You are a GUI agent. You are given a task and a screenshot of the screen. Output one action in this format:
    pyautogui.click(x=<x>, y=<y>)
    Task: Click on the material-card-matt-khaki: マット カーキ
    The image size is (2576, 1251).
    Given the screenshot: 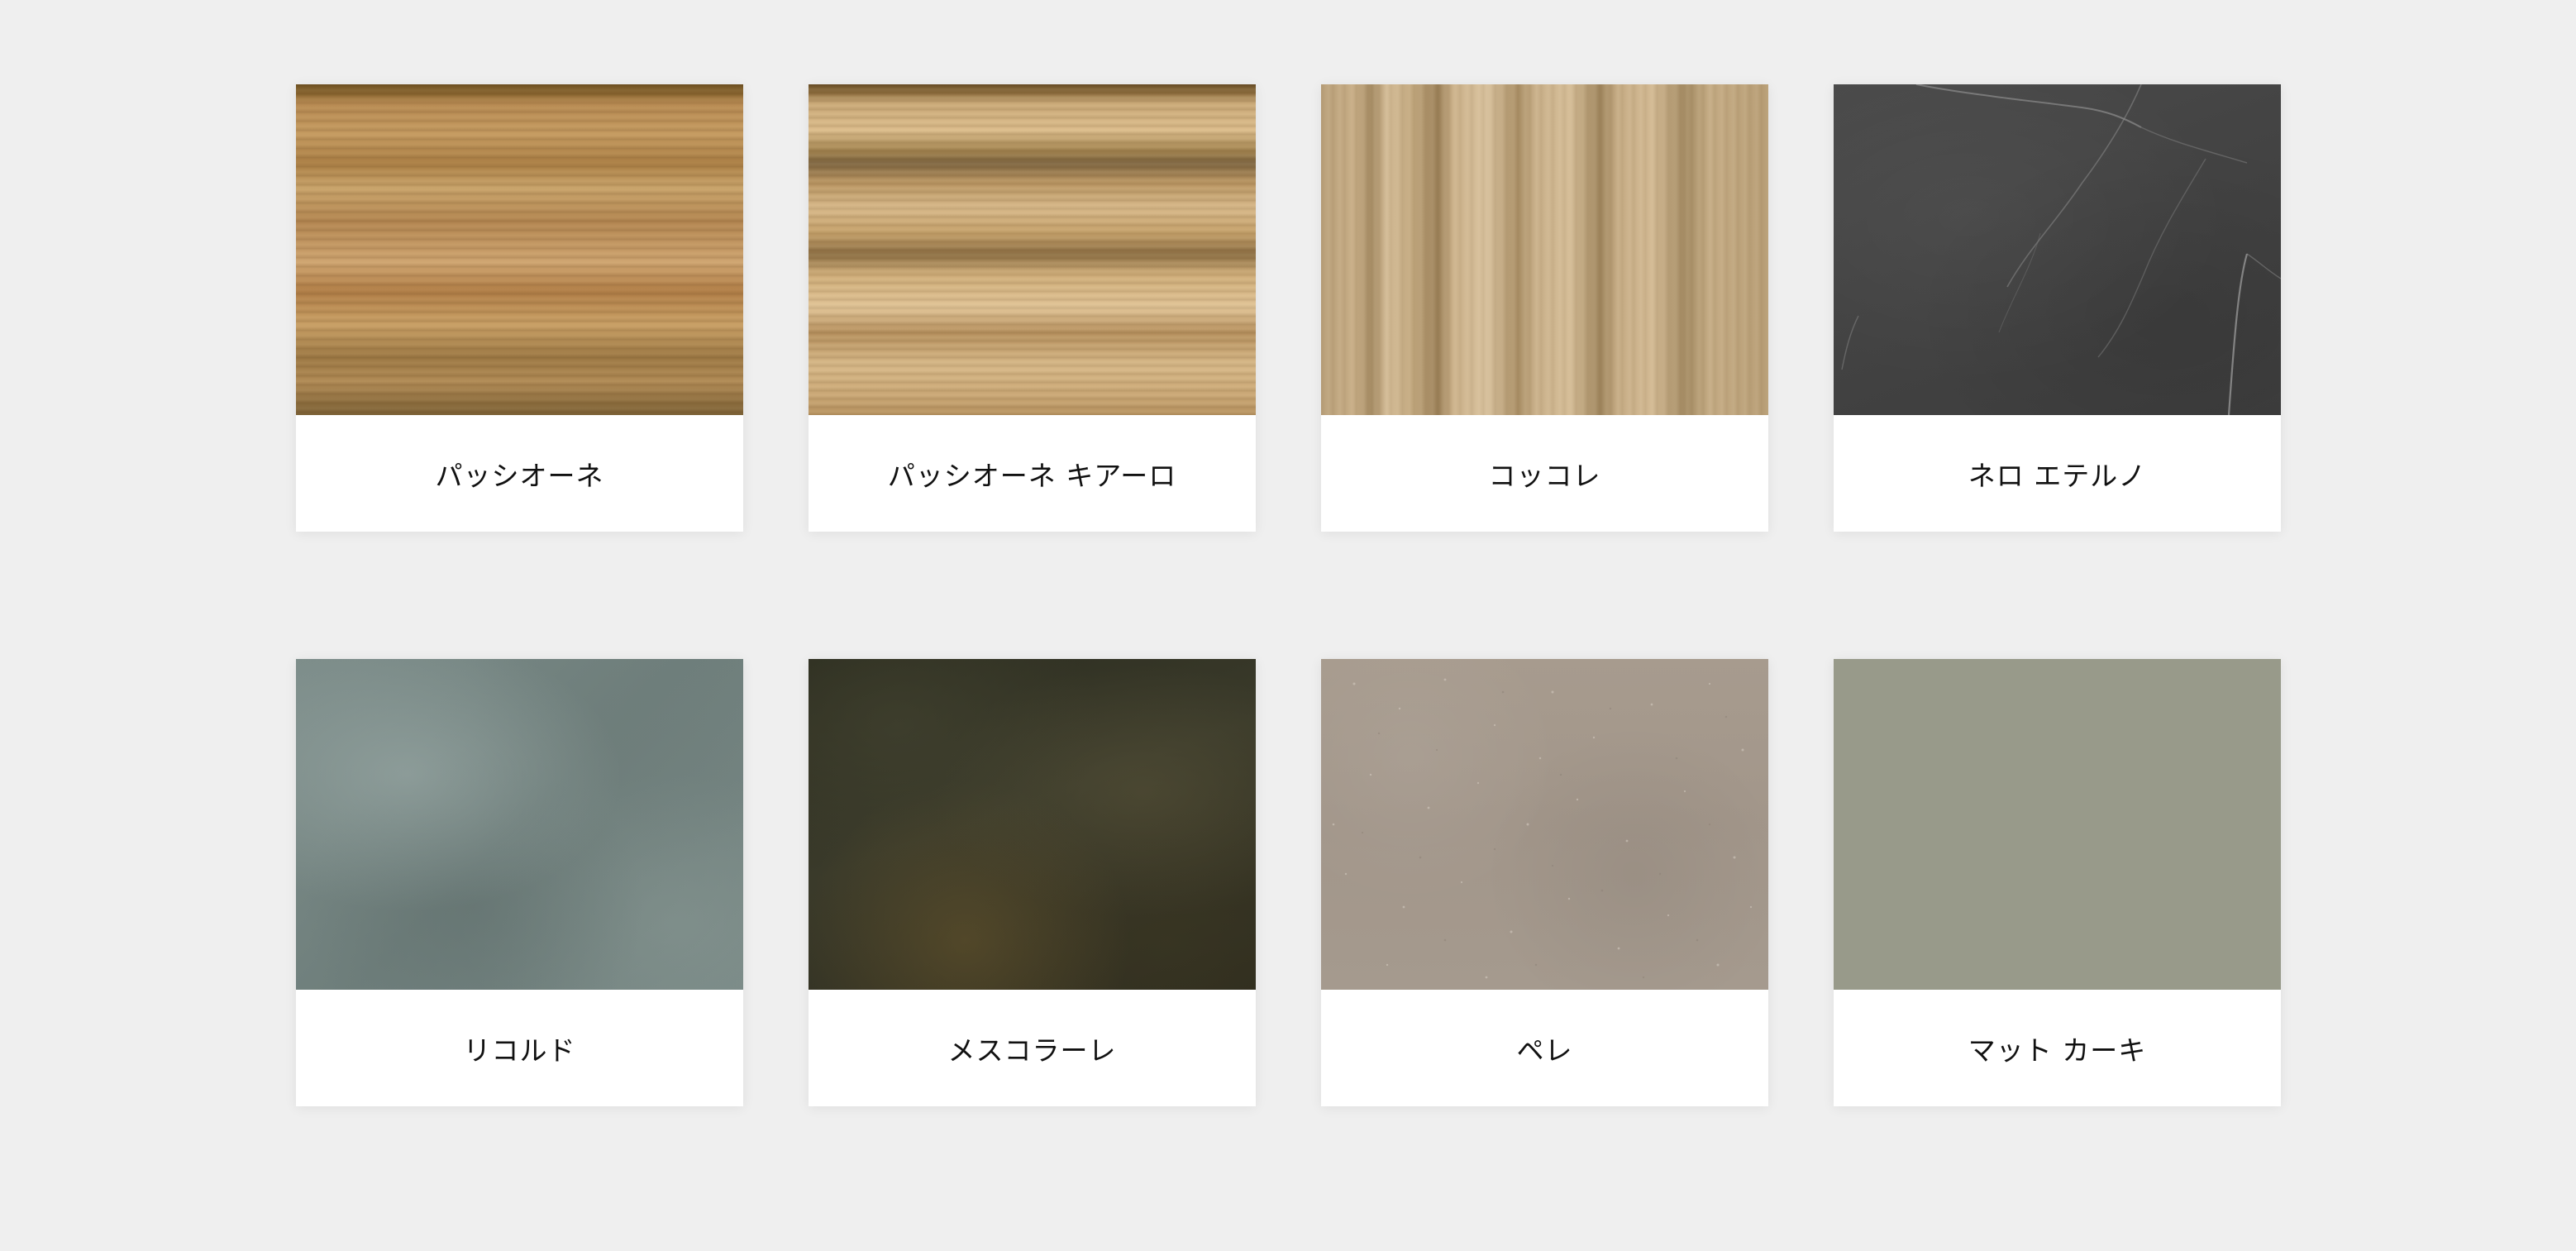 What is the action you would take?
    pyautogui.click(x=2057, y=883)
    